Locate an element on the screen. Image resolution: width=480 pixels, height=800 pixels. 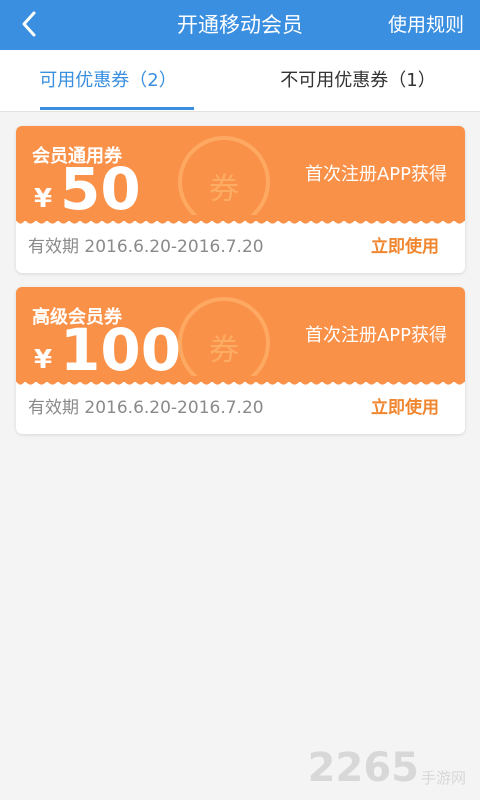
coupon-header: 券 高级会员券 ¥ 100 首次注册APP获得 is located at coordinates (240, 334).